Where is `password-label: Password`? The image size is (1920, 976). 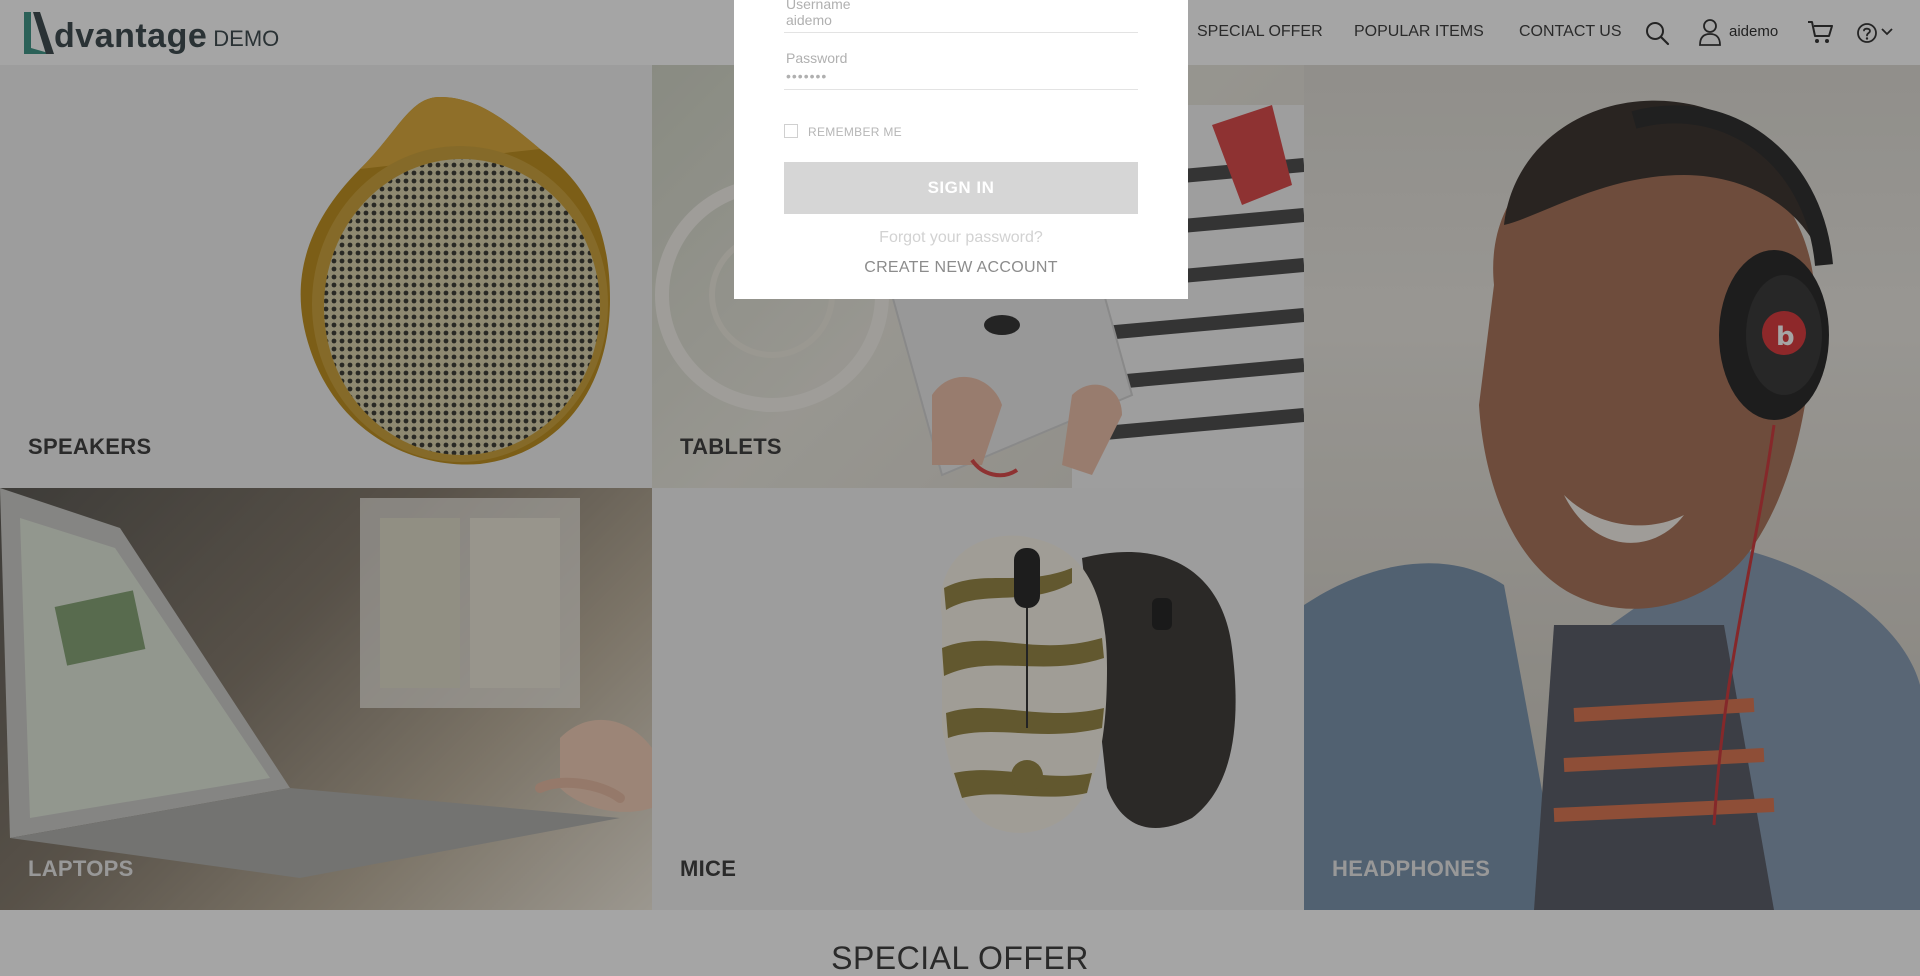
password-label: Password is located at coordinates (817, 58).